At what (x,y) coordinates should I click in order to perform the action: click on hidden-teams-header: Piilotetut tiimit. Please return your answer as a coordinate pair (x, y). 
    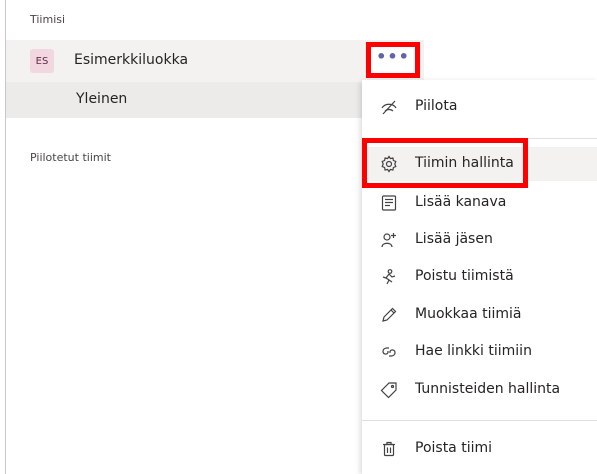
    Looking at the image, I should click on (70, 157).